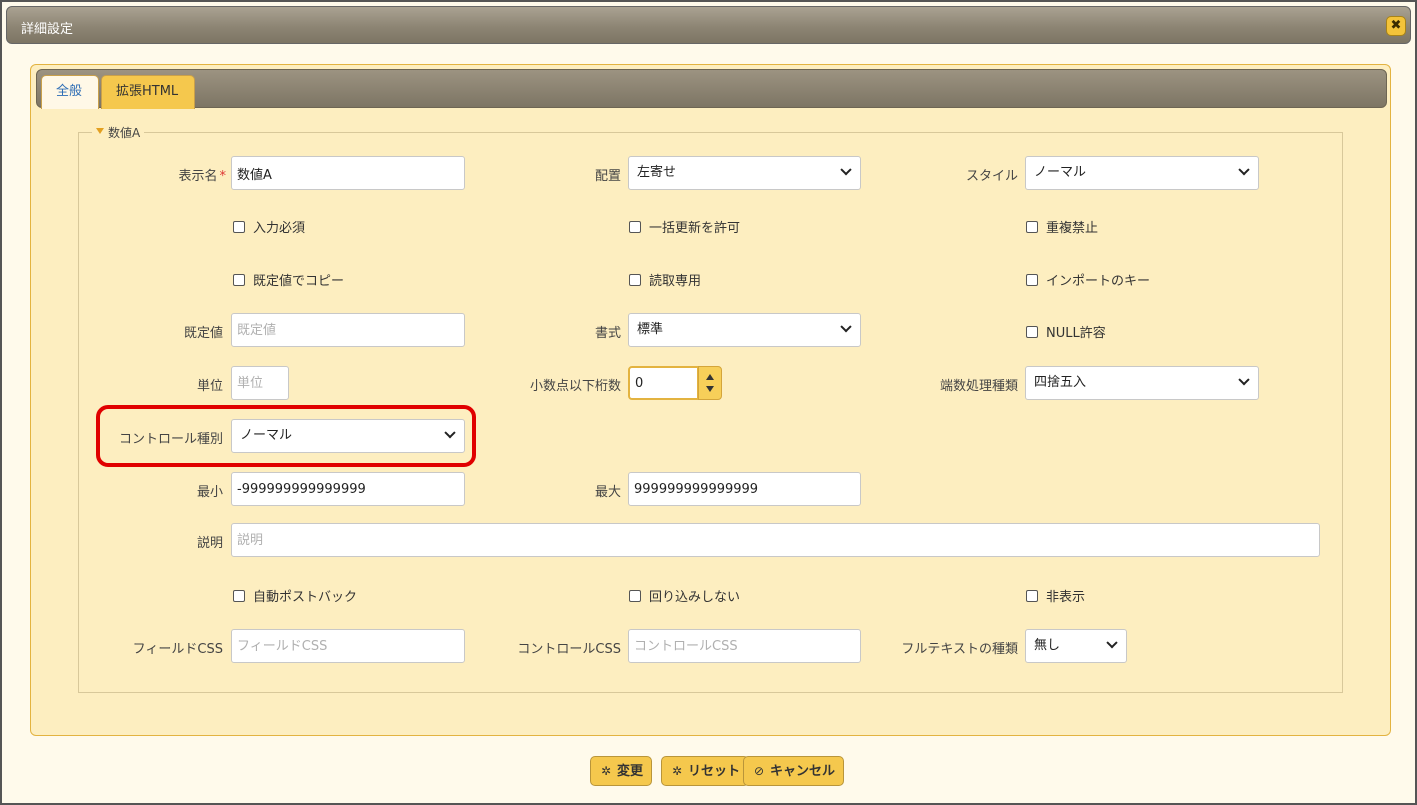 The image size is (1417, 805). Describe the element at coordinates (794, 771) in the screenshot. I see `cancel-button: ⊘ キャンセル` at that location.